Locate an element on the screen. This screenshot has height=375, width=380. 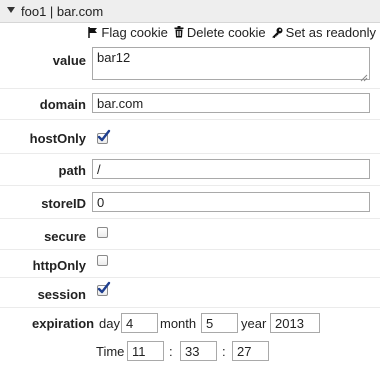
path-label: path is located at coordinates (72, 170).